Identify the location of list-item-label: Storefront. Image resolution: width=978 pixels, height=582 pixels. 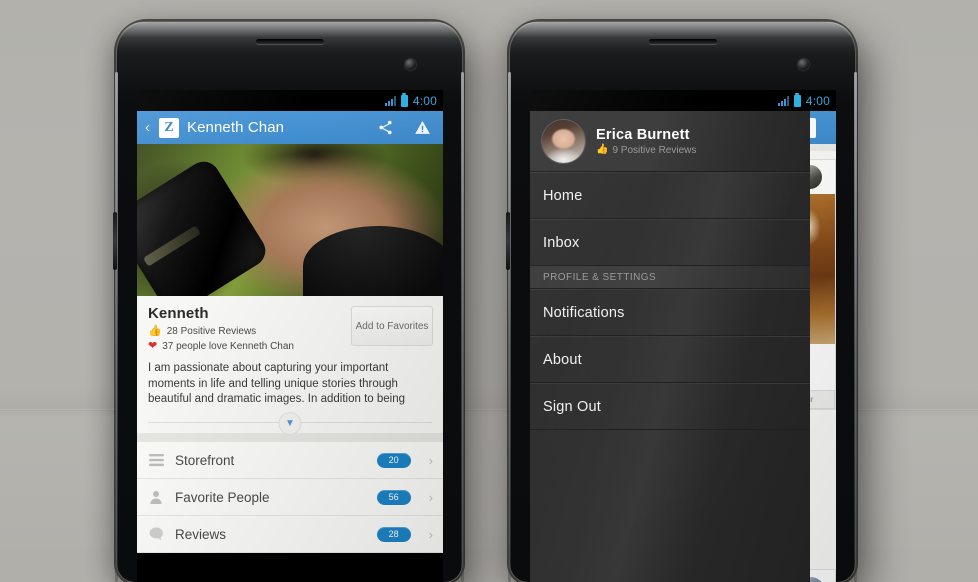
(205, 460).